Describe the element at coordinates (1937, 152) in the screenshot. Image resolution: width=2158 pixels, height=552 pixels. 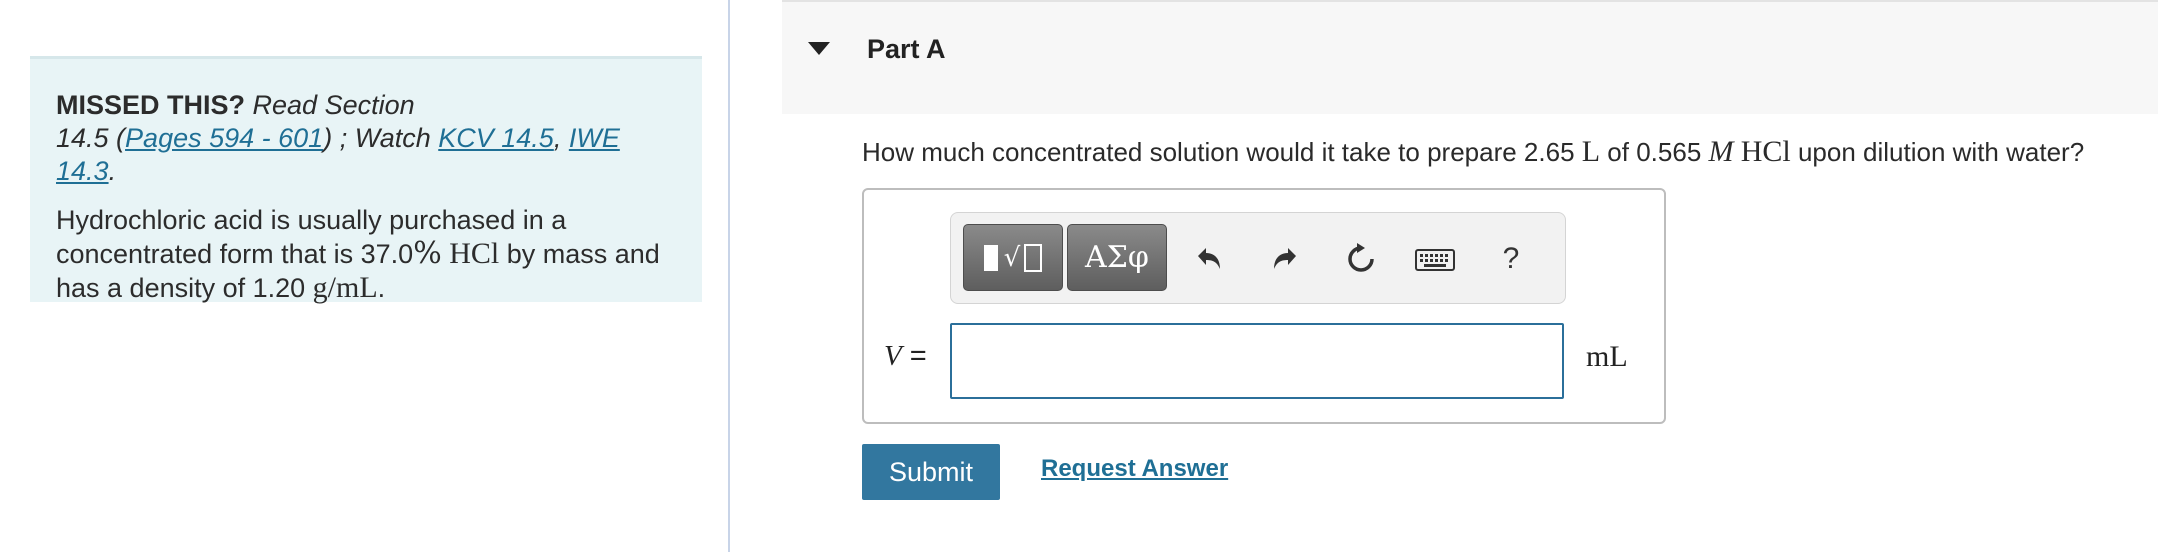
I see `question-part-3: upon dilution with water?` at that location.